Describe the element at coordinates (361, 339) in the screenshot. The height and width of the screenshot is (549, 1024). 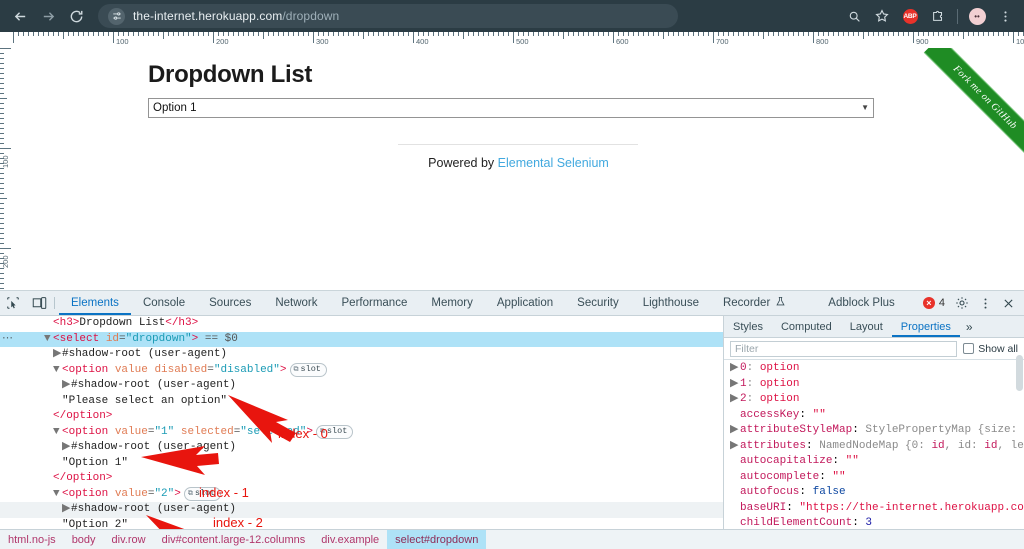
I see `dom-row-selected: ⋯ ▼ <select id="dropdown"> == $0` at that location.